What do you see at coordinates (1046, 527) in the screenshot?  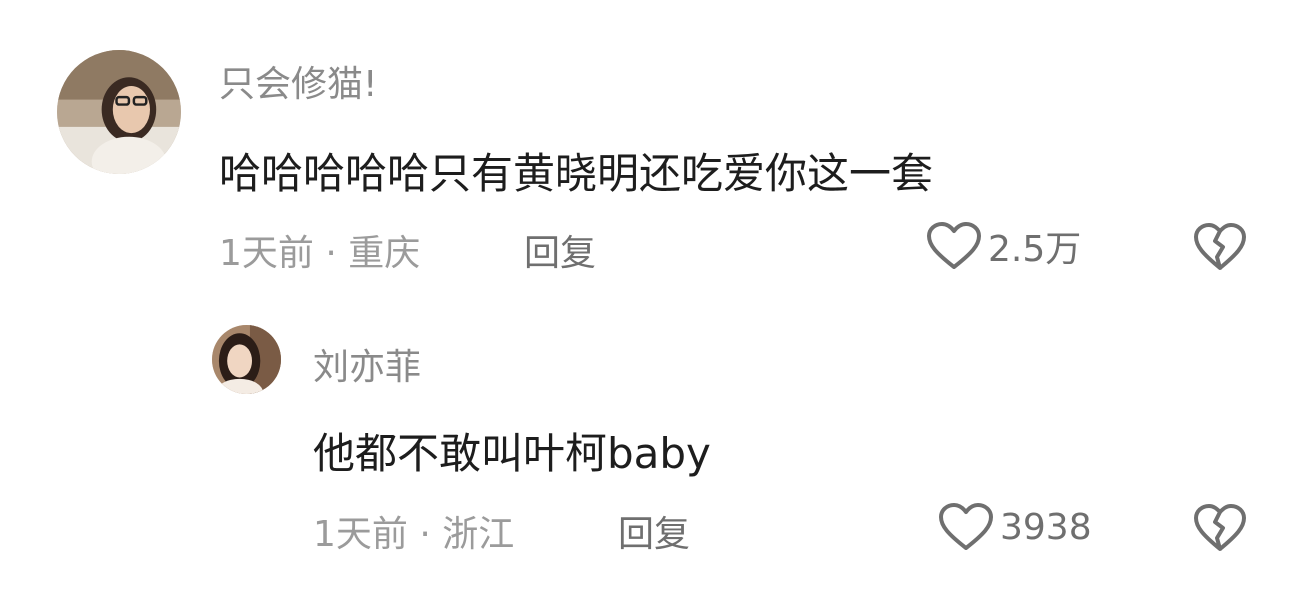 I see `like-count: 3938` at bounding box center [1046, 527].